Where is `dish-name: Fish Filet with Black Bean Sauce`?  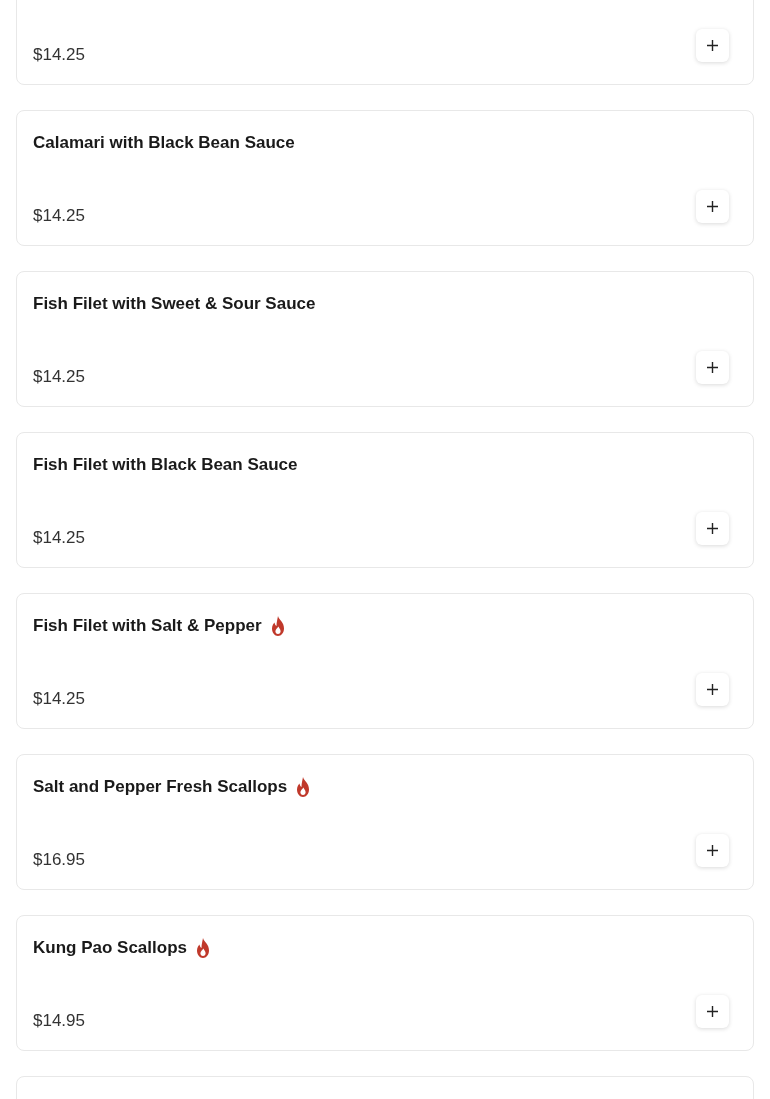
dish-name: Fish Filet with Black Bean Sauce is located at coordinates (165, 465).